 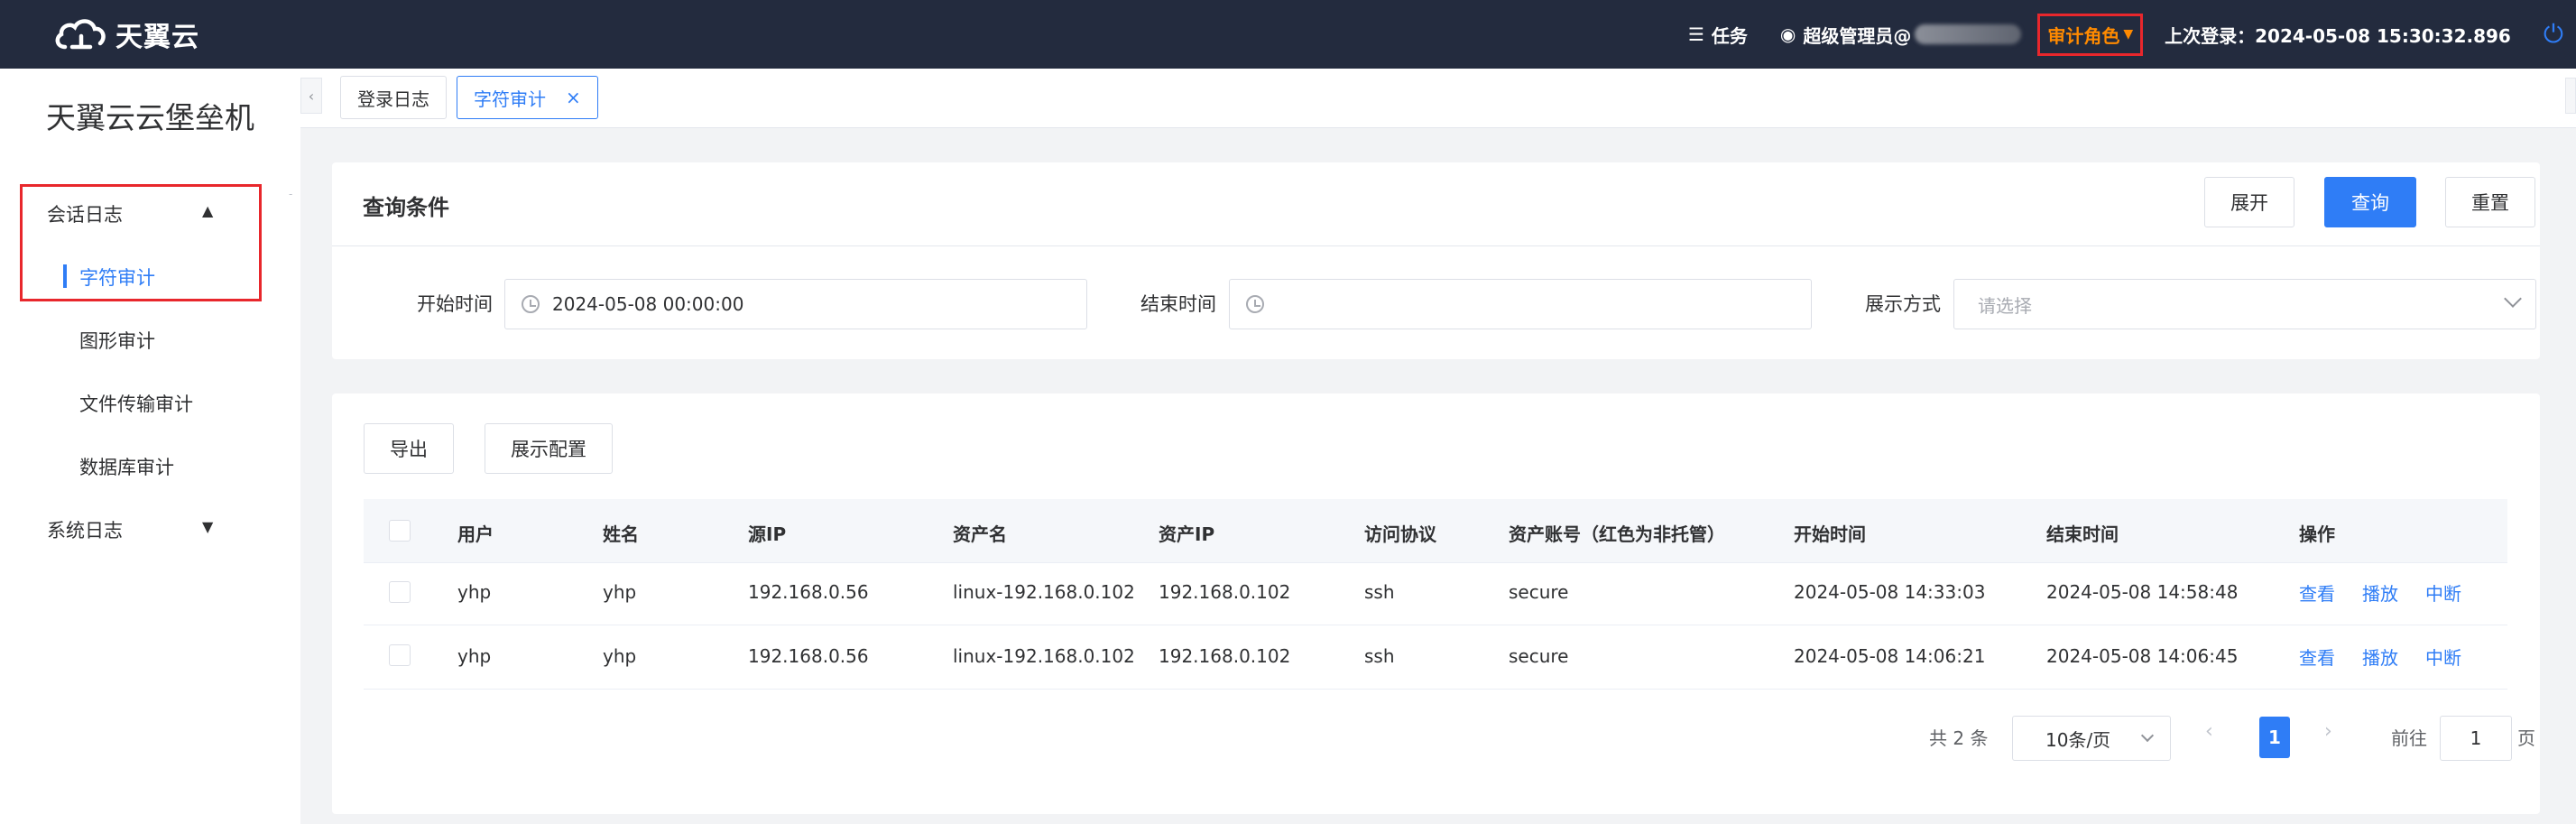 I want to click on user-menu: ◉ 超级管理员@, so click(x=1900, y=35).